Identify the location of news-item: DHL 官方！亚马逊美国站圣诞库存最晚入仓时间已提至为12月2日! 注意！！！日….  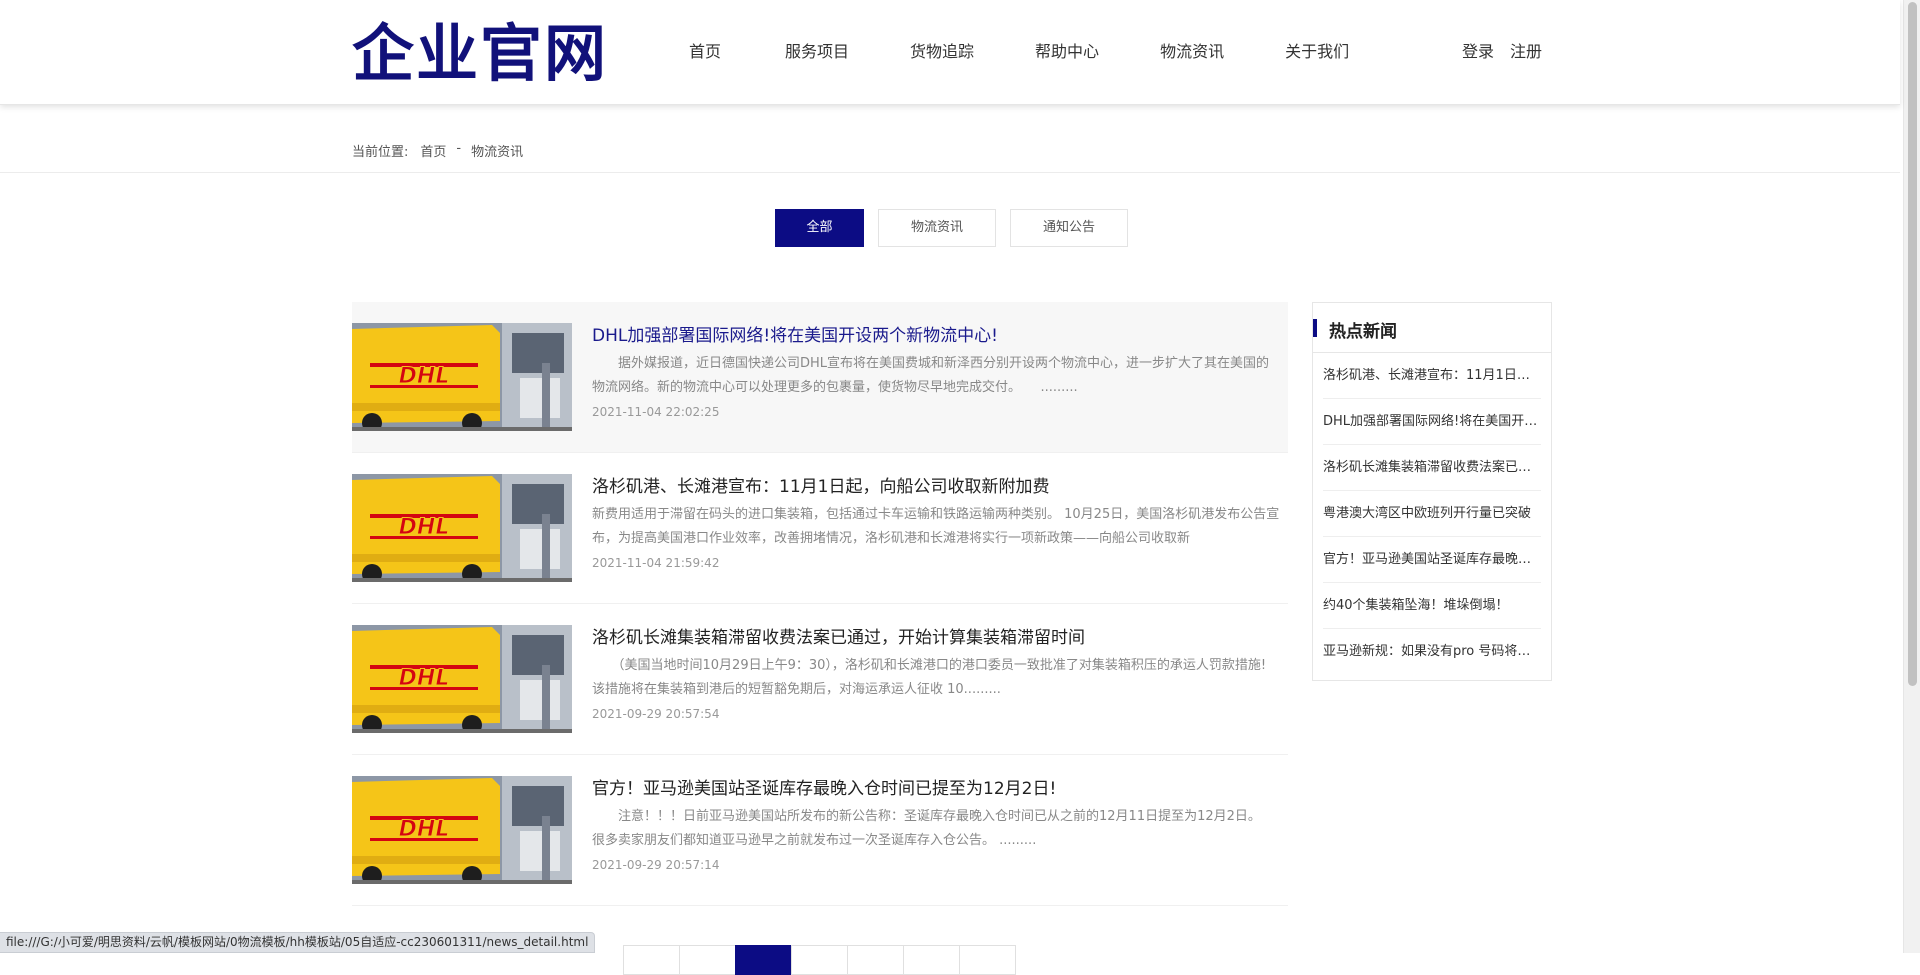
(820, 830).